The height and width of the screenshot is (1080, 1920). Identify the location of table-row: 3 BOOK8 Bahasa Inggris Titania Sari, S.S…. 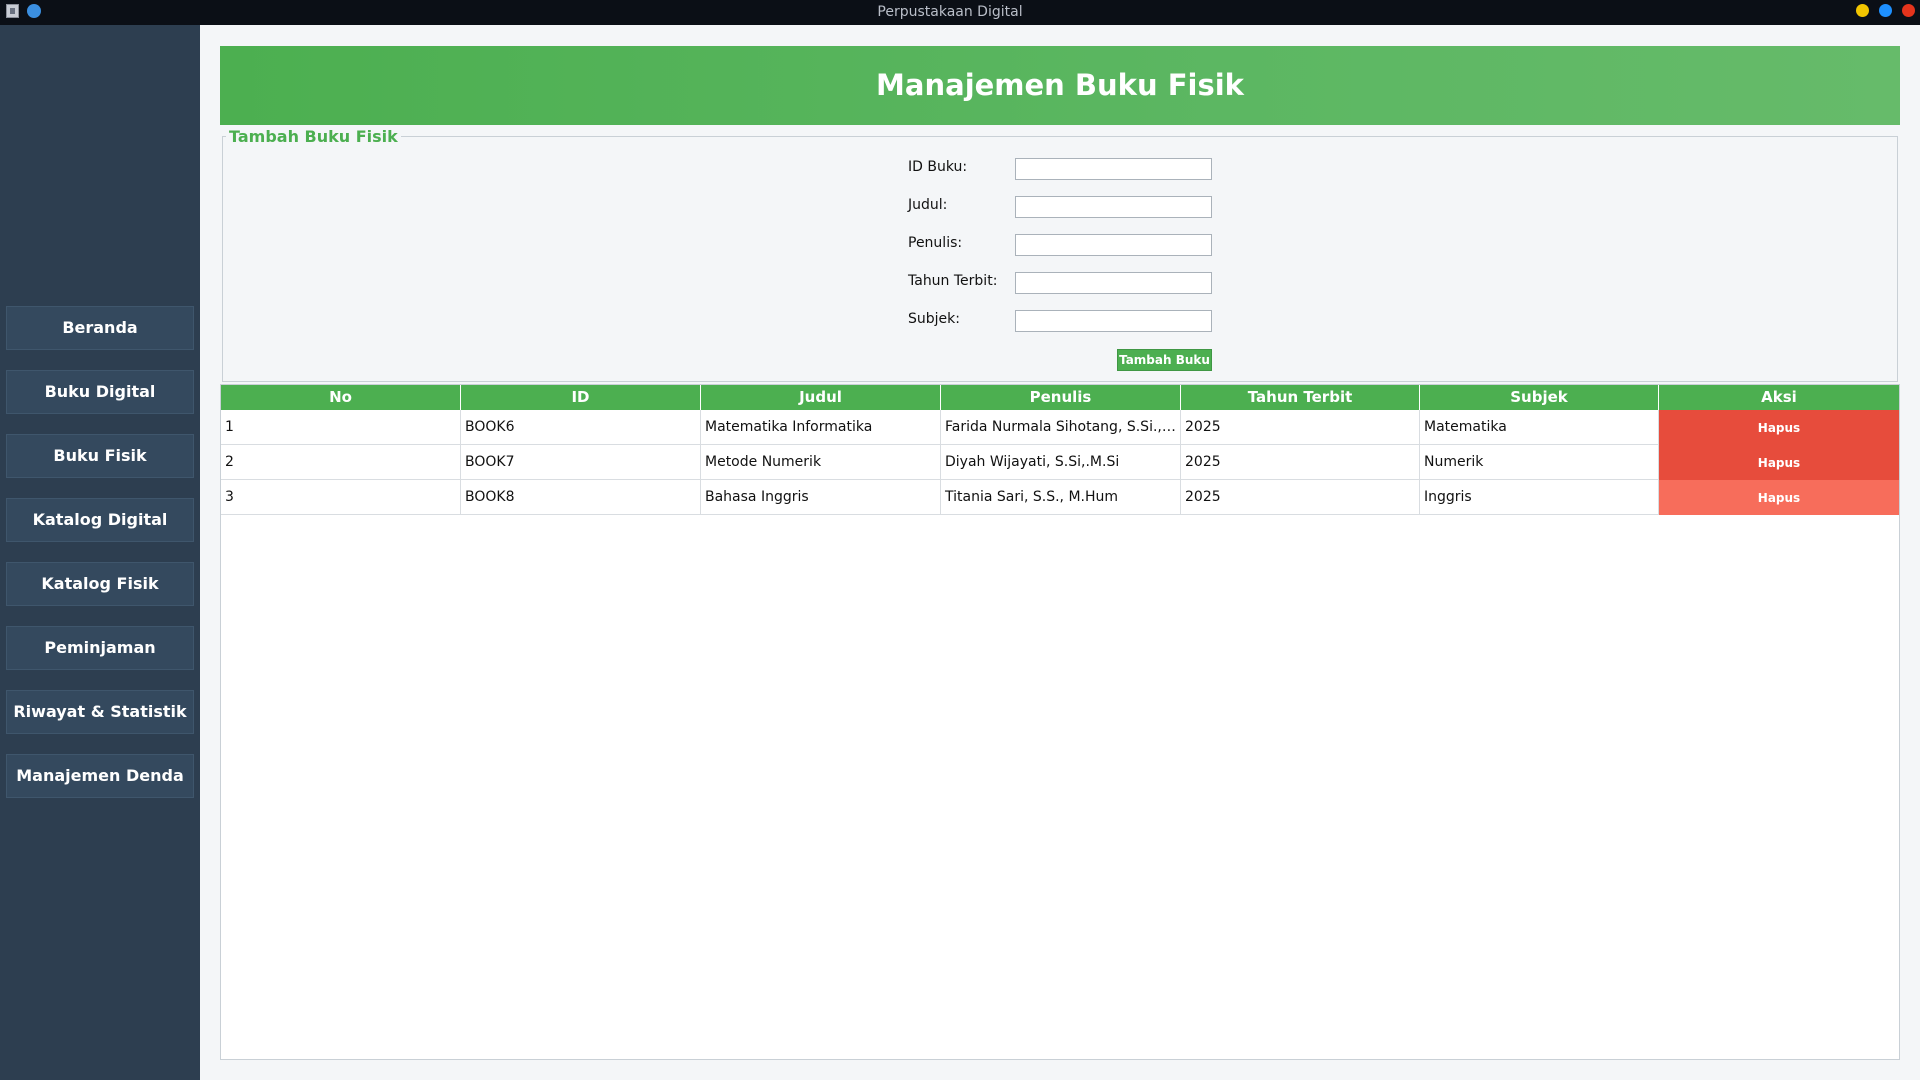
(1060, 497).